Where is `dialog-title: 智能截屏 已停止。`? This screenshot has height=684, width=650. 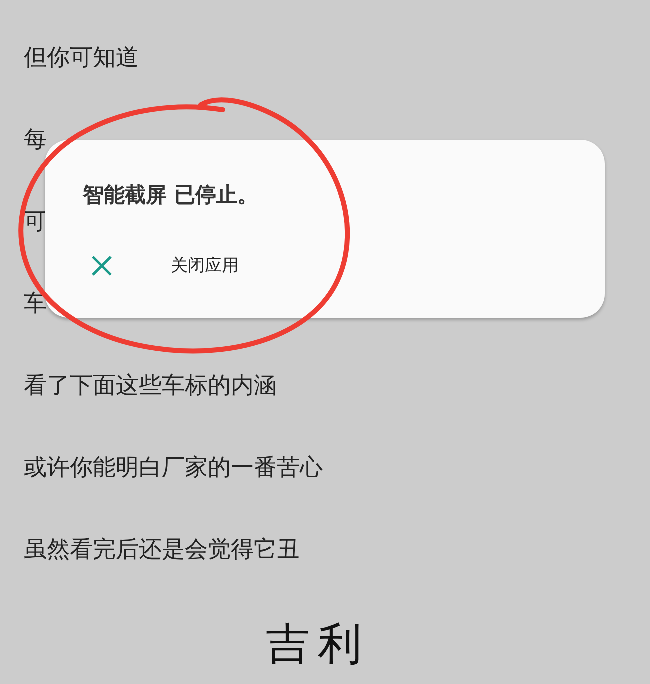 dialog-title: 智能截屏 已停止。 is located at coordinates (171, 195).